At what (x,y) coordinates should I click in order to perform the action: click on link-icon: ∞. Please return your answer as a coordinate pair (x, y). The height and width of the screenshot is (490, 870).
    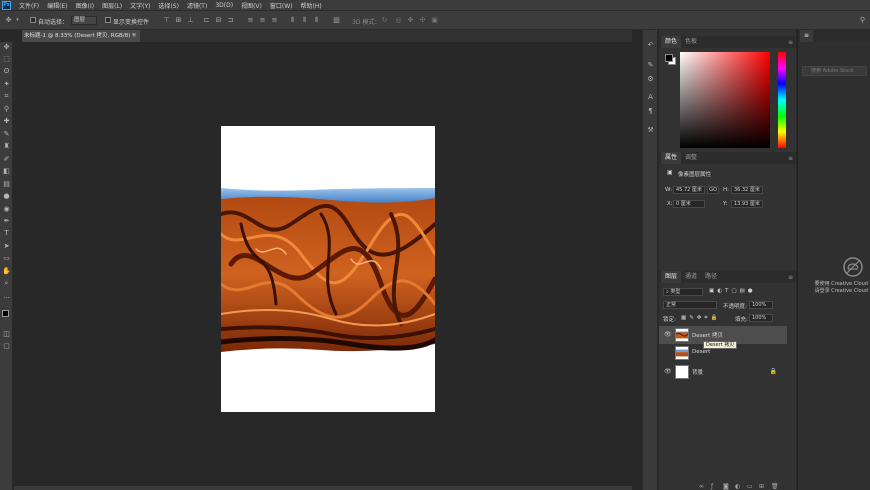
    Looking at the image, I should click on (701, 486).